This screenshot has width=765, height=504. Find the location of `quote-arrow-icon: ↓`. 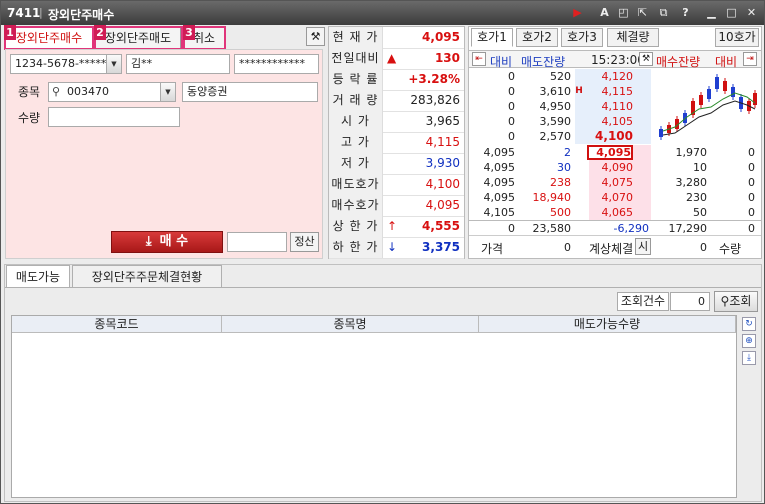

quote-arrow-icon: ↓ is located at coordinates (392, 247).